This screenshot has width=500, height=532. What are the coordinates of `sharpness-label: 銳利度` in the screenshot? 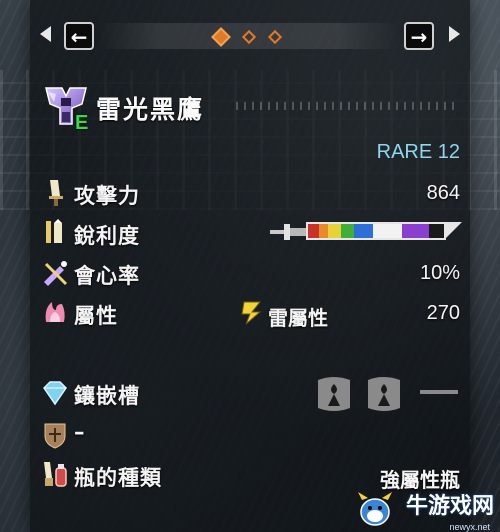 It's located at (107, 236).